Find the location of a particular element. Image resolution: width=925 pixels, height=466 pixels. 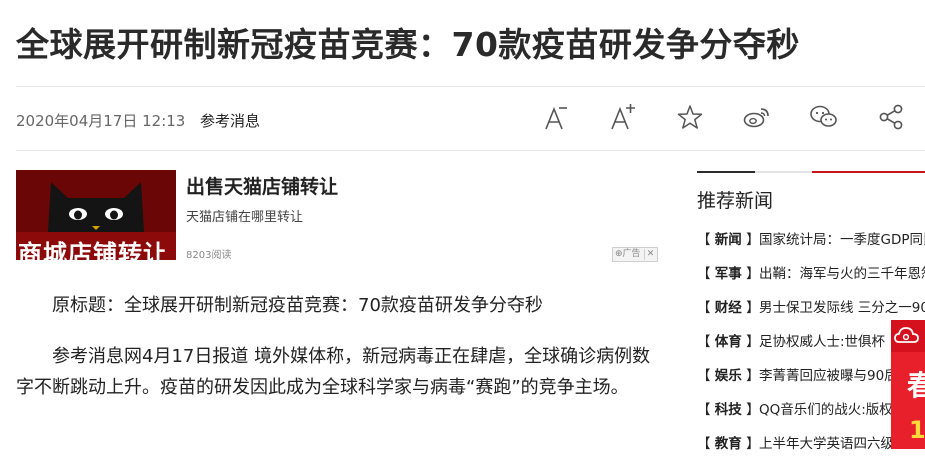

promo-cloud-icon is located at coordinates (908, 336).